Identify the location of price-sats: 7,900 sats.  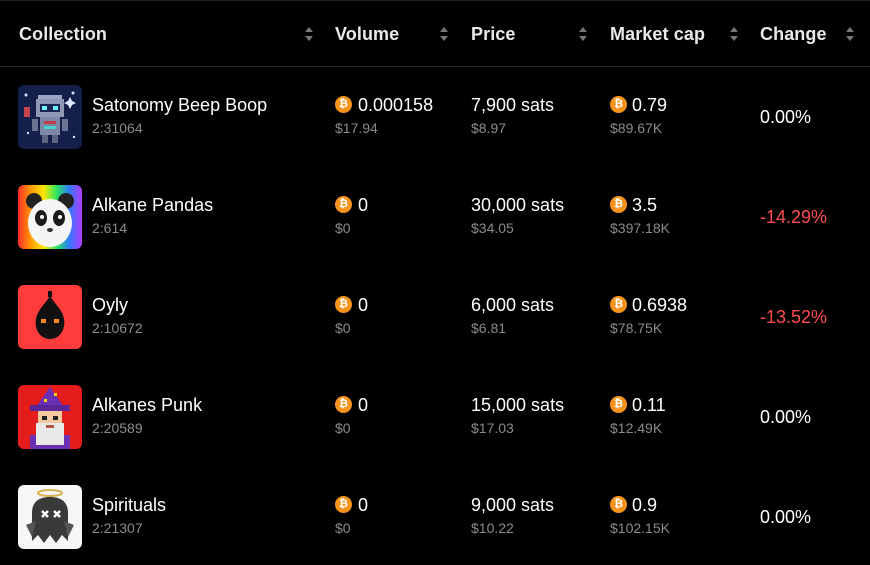
(513, 105).